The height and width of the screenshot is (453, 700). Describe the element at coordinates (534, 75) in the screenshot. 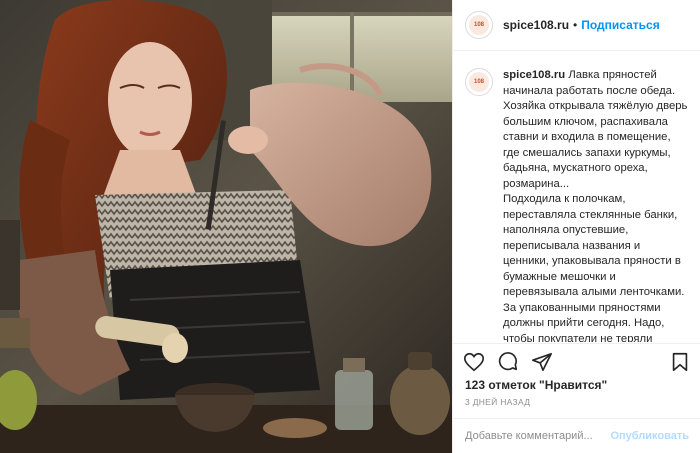

I see `caption-username: spice108.ru` at that location.